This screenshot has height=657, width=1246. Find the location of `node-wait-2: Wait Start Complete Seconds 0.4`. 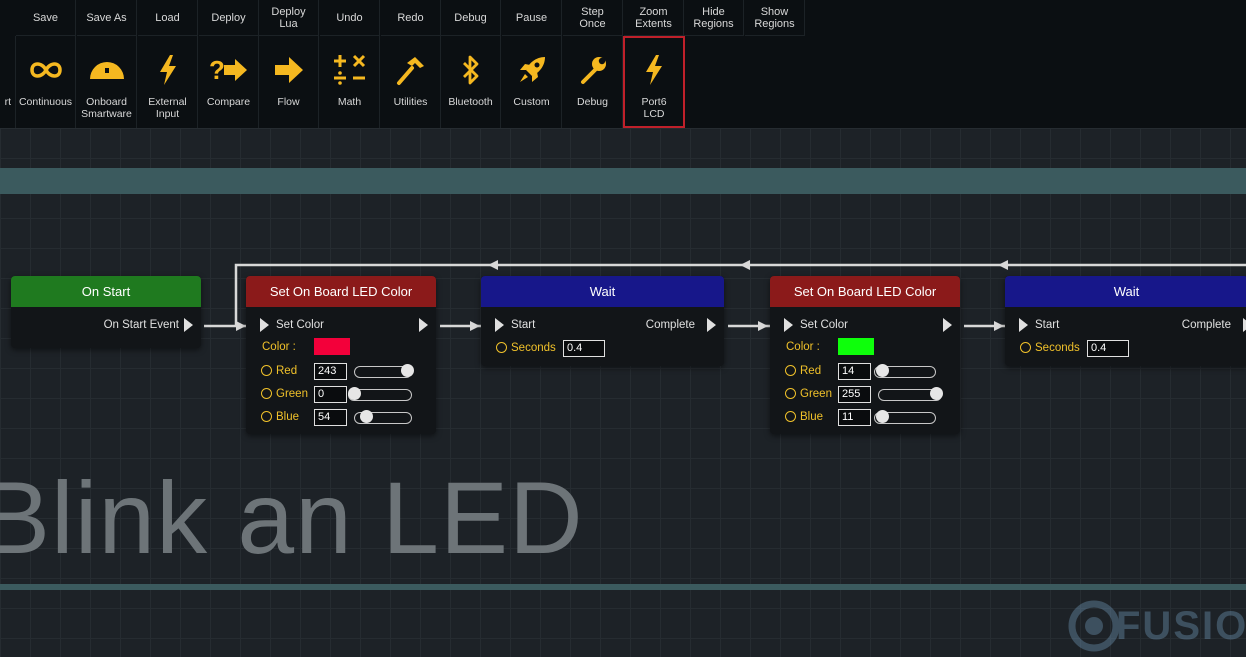

node-wait-2: Wait Start Complete Seconds 0.4 is located at coordinates (1125, 321).